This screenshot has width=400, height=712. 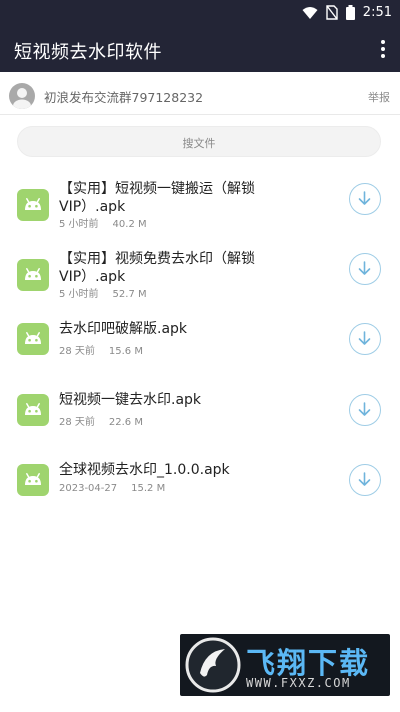 I want to click on list-item: 【实用】视频免费去水印（解锁 VIP）.apk 5 小时前 52.7 M, so click(x=200, y=280).